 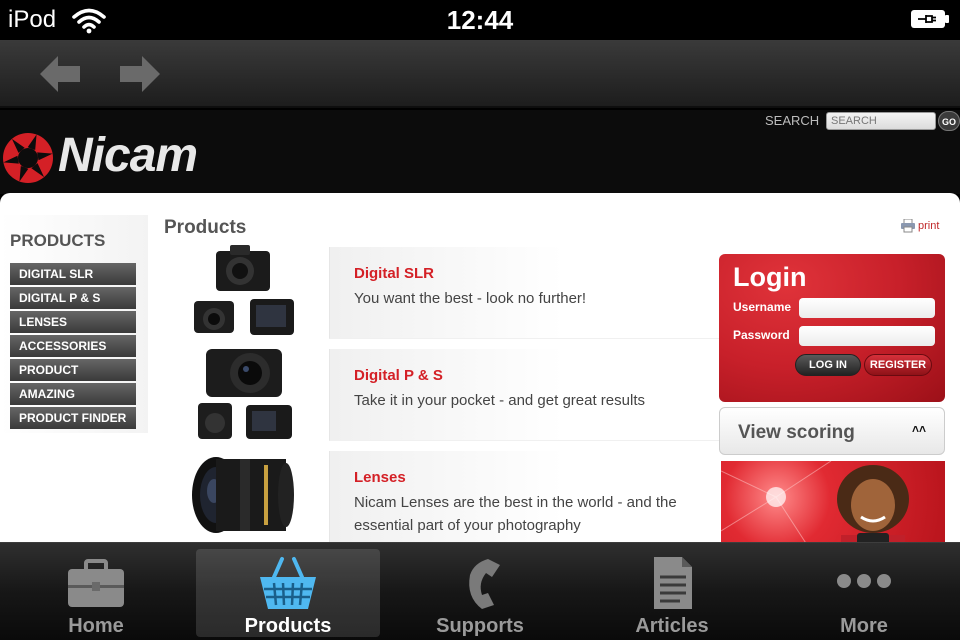 I want to click on promo-person-image, so click(x=815, y=502).